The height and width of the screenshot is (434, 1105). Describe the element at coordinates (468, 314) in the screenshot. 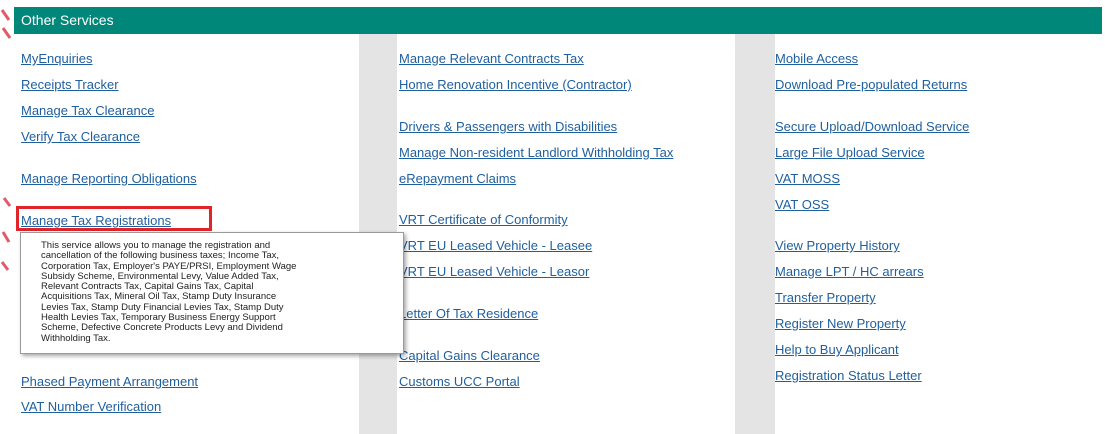

I see `link-letter-of-tax-residence: Letter Of Tax Residence` at that location.